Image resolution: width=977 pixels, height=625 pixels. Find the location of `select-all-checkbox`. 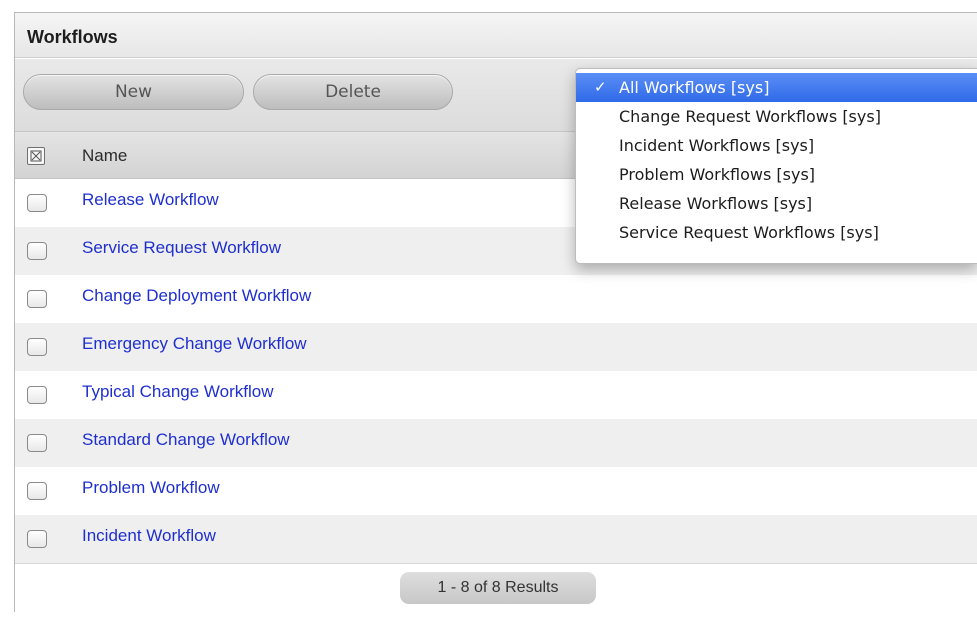

select-all-checkbox is located at coordinates (36, 156).